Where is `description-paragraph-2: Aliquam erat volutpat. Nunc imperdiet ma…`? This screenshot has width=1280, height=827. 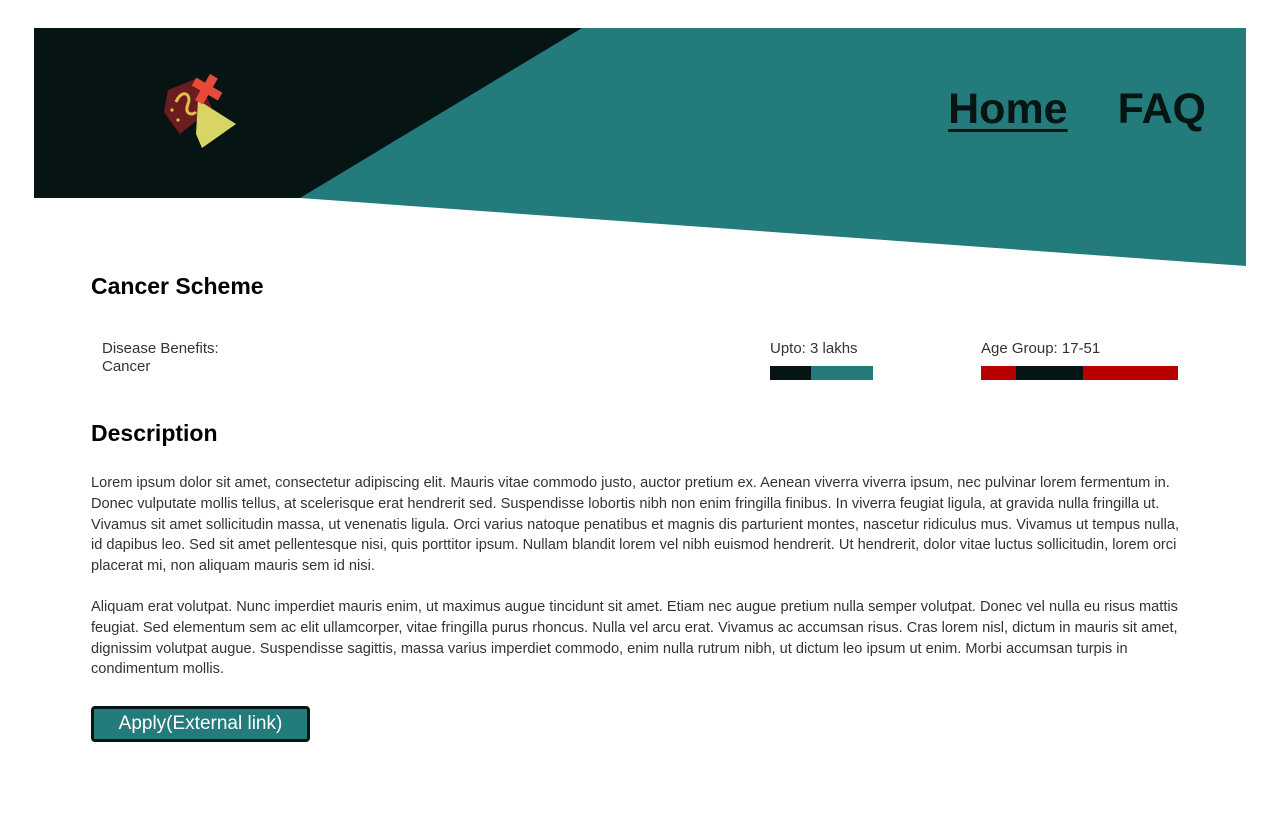 description-paragraph-2: Aliquam erat volutpat. Nunc imperdiet ma… is located at coordinates (634, 638).